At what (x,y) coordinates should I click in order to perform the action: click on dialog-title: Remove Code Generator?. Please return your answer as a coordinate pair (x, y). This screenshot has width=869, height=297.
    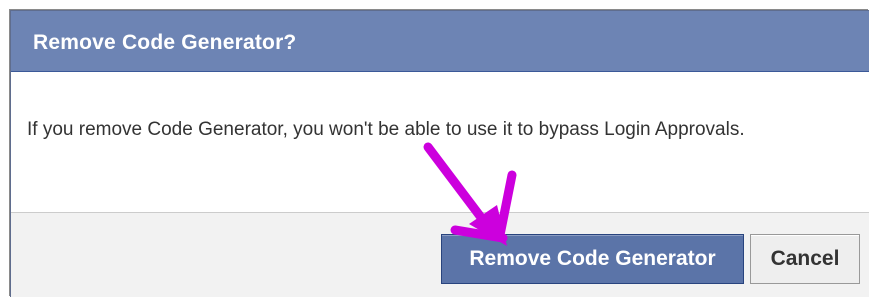
    Looking at the image, I should click on (165, 42).